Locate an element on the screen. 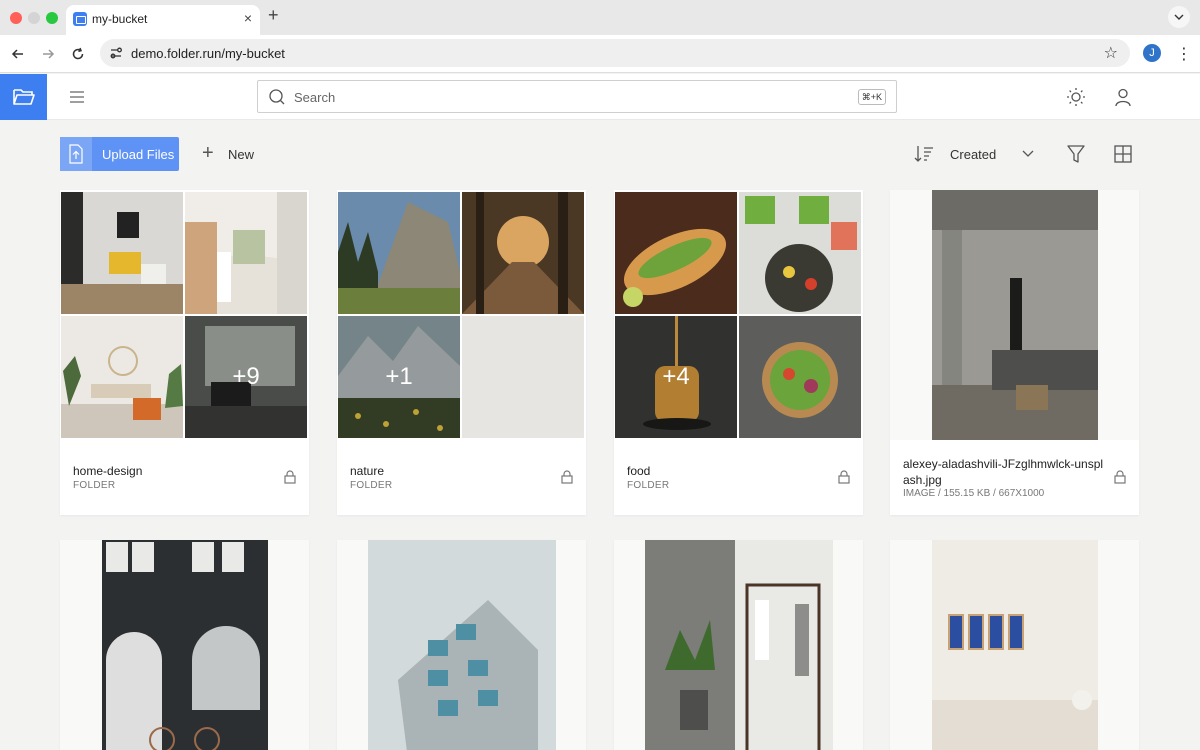 The width and height of the screenshot is (1200, 750). folder-card-nature: +1 nature FOLDER is located at coordinates (461, 352).